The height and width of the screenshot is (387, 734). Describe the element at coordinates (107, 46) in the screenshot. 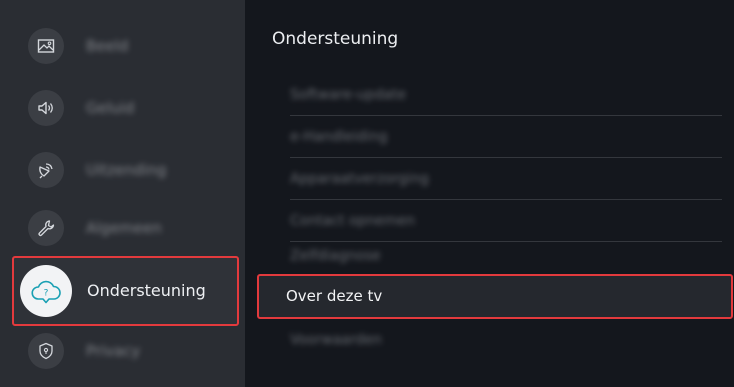

I see `sidebar-item-label: Beeld` at that location.